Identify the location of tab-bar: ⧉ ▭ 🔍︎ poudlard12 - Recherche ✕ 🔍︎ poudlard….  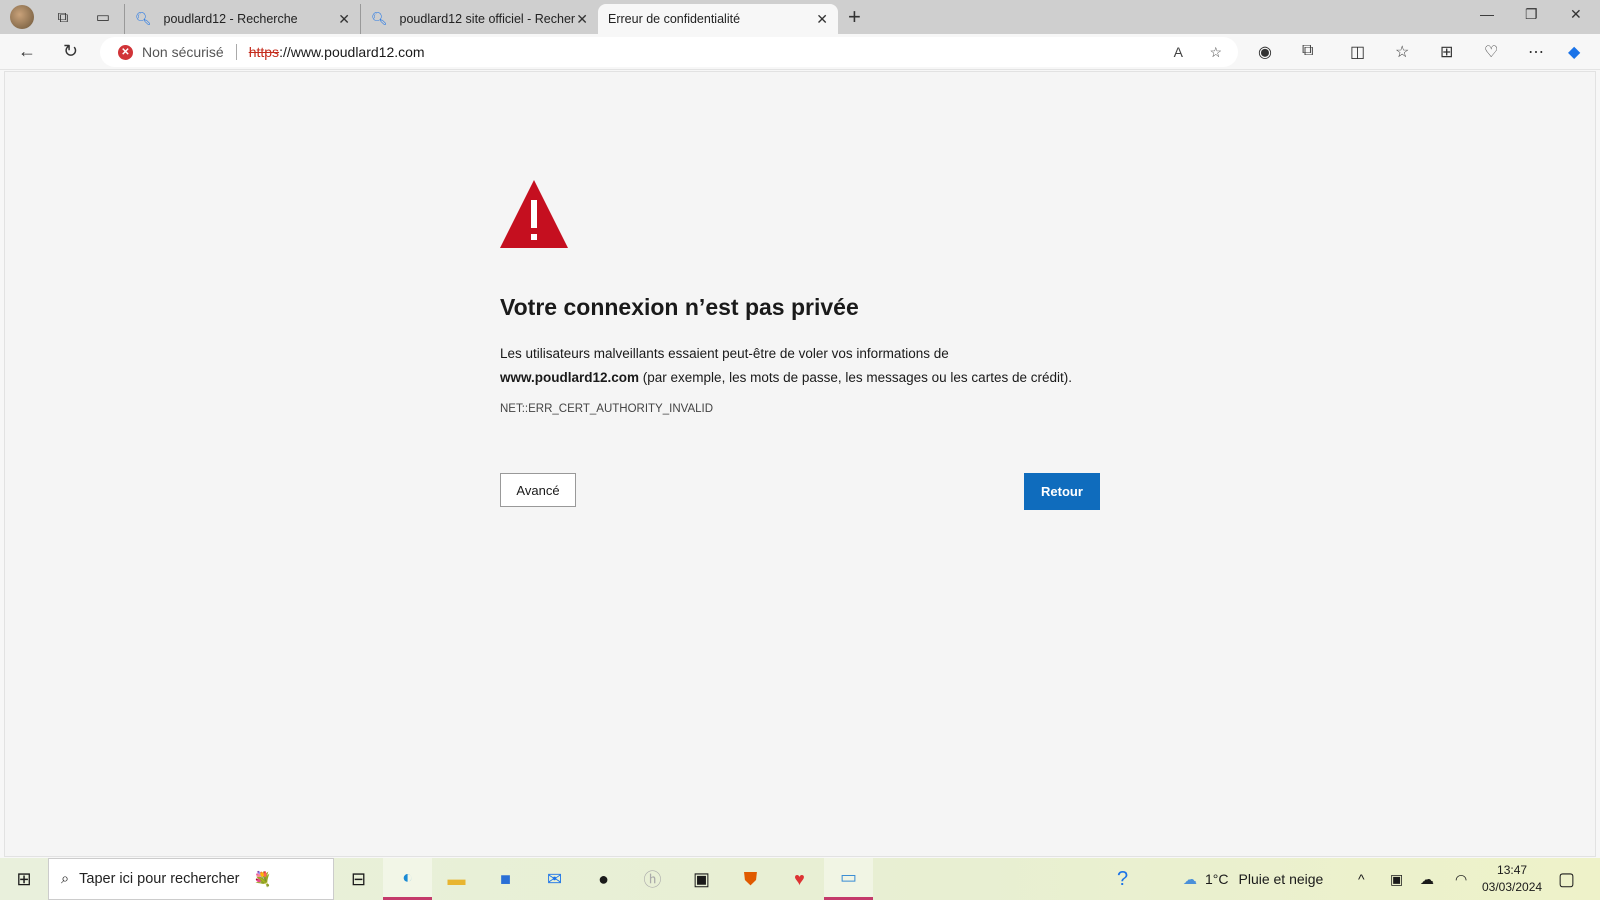
(800, 17).